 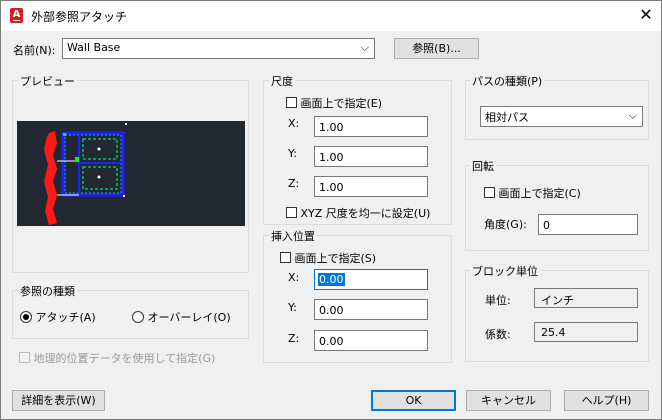 What do you see at coordinates (291, 212) in the screenshot?
I see `uniform-scale-checkbox` at bounding box center [291, 212].